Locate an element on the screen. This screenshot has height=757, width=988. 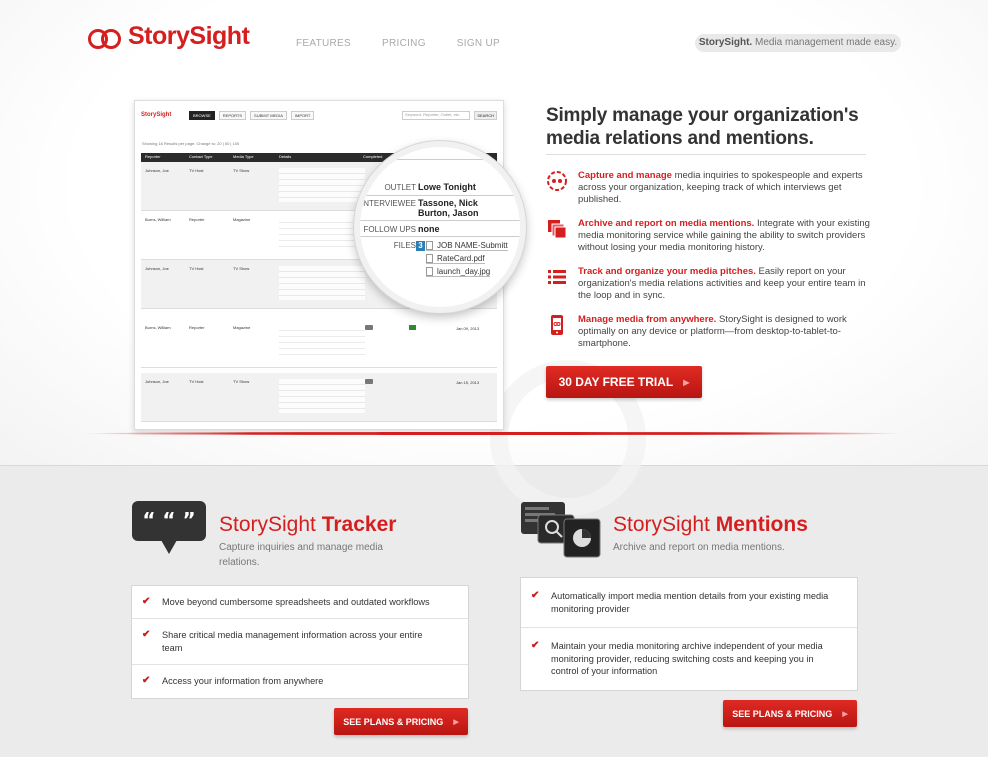
free-trial-label: 30 DAY FREE TRIAL is located at coordinates (616, 382).